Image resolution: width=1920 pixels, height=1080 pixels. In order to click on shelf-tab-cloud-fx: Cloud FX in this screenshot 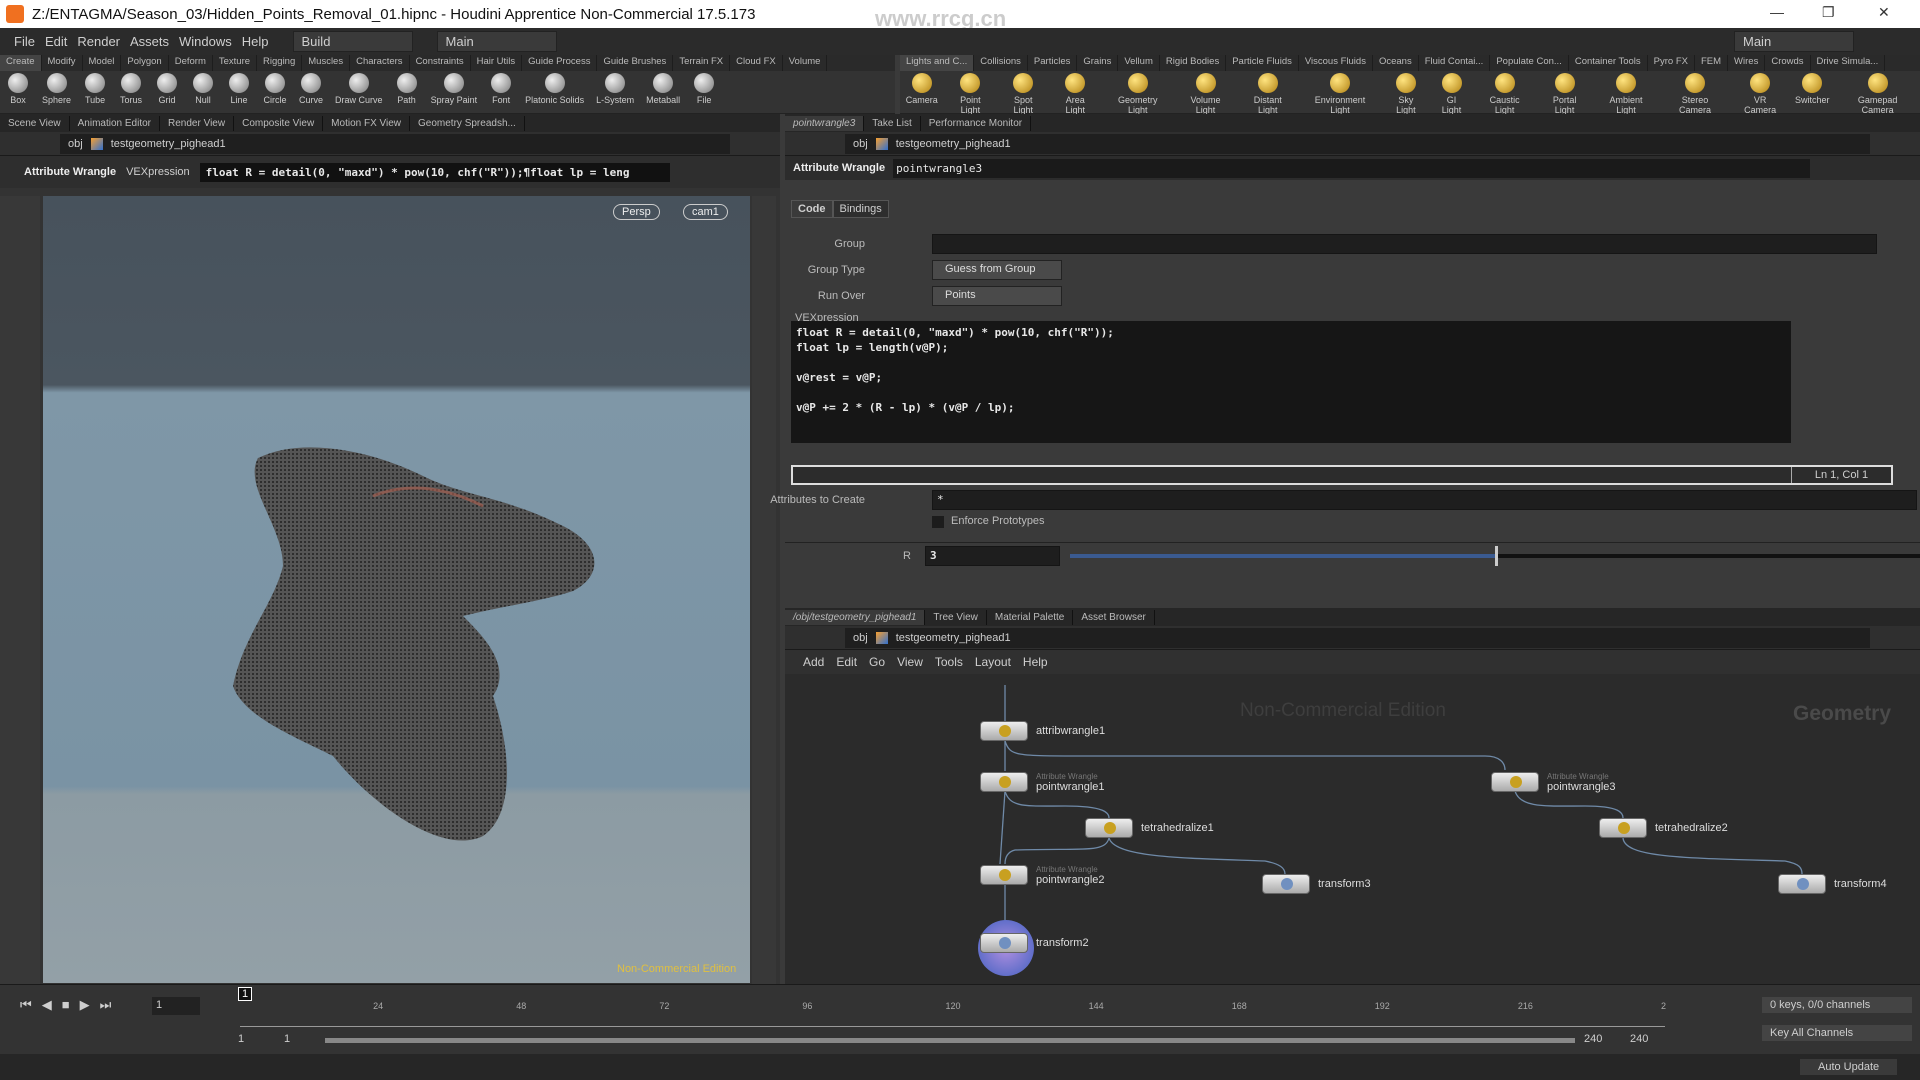, I will do `click(756, 63)`.